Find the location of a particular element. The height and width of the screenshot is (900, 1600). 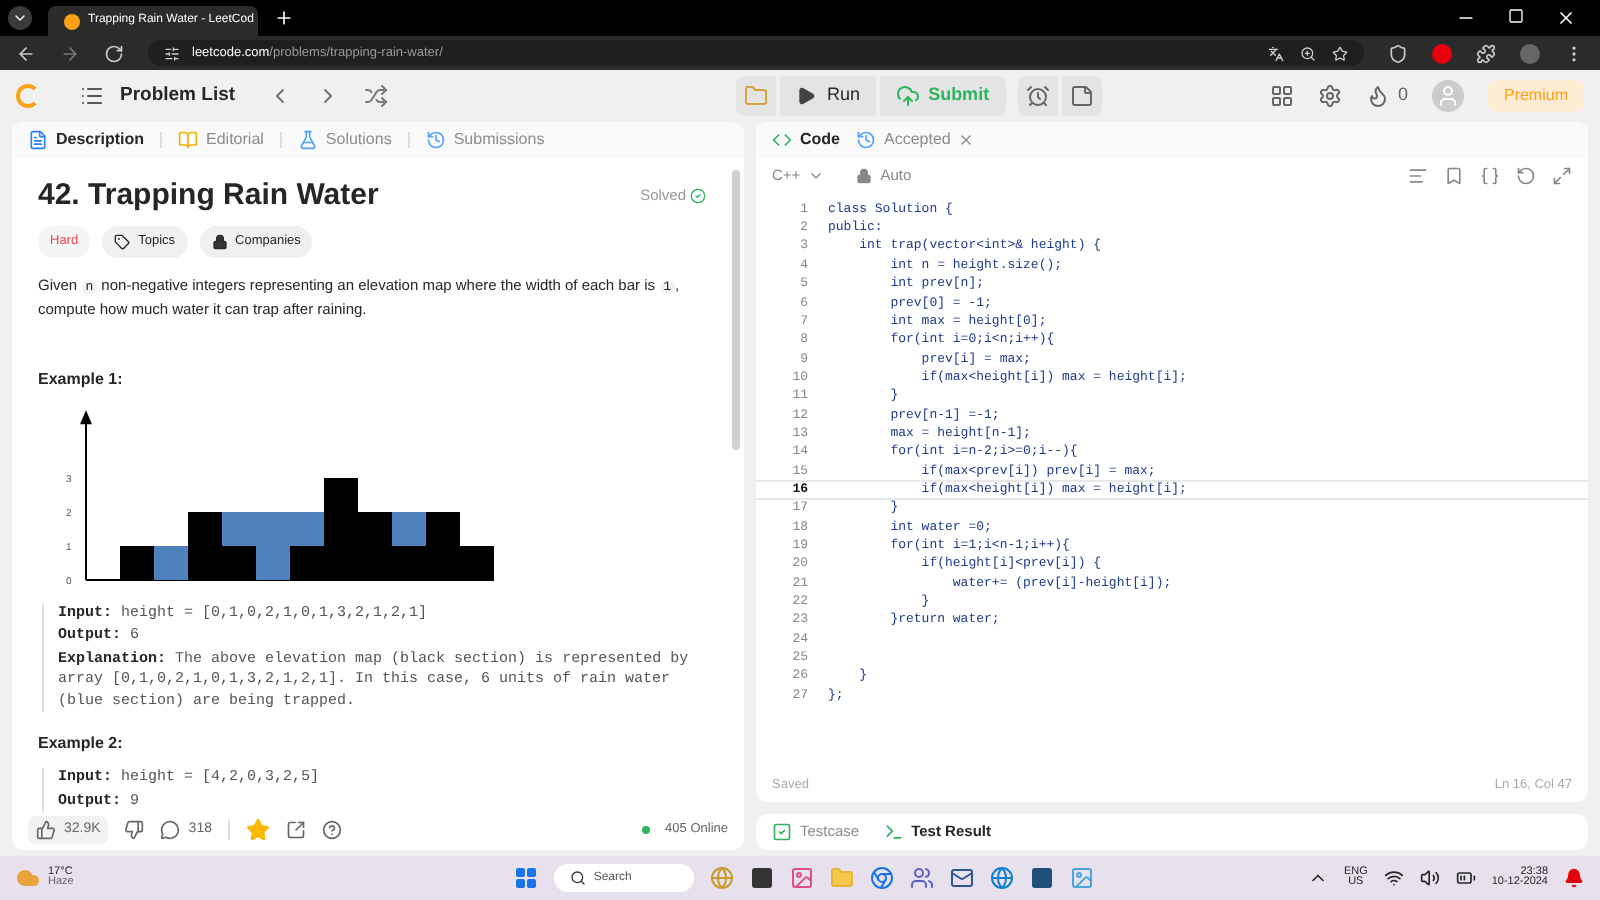

extensions-icon is located at coordinates (1486, 53).